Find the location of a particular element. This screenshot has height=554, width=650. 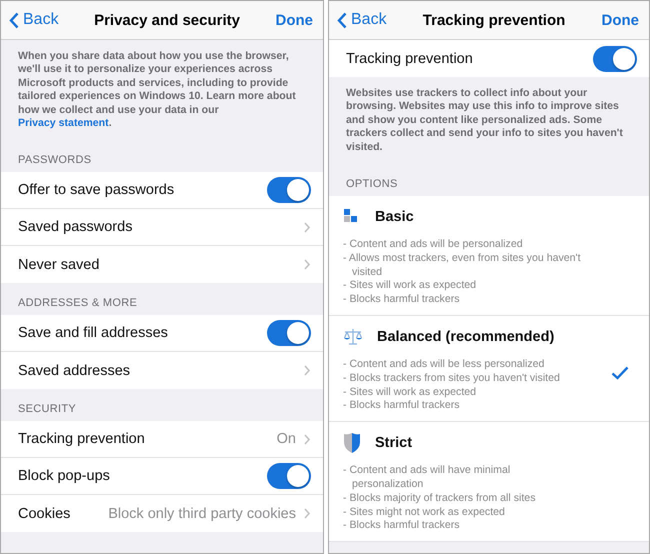

option-title: Basic is located at coordinates (394, 217).